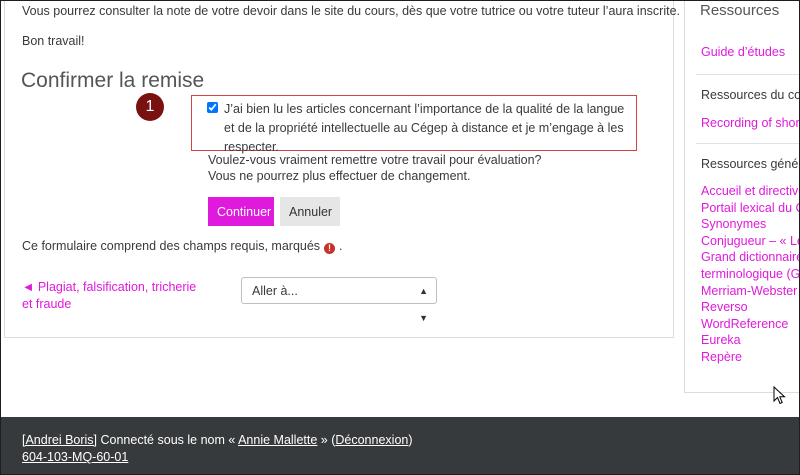  Describe the element at coordinates (740, 10) in the screenshot. I see `sidebar-title: Ressources` at that location.